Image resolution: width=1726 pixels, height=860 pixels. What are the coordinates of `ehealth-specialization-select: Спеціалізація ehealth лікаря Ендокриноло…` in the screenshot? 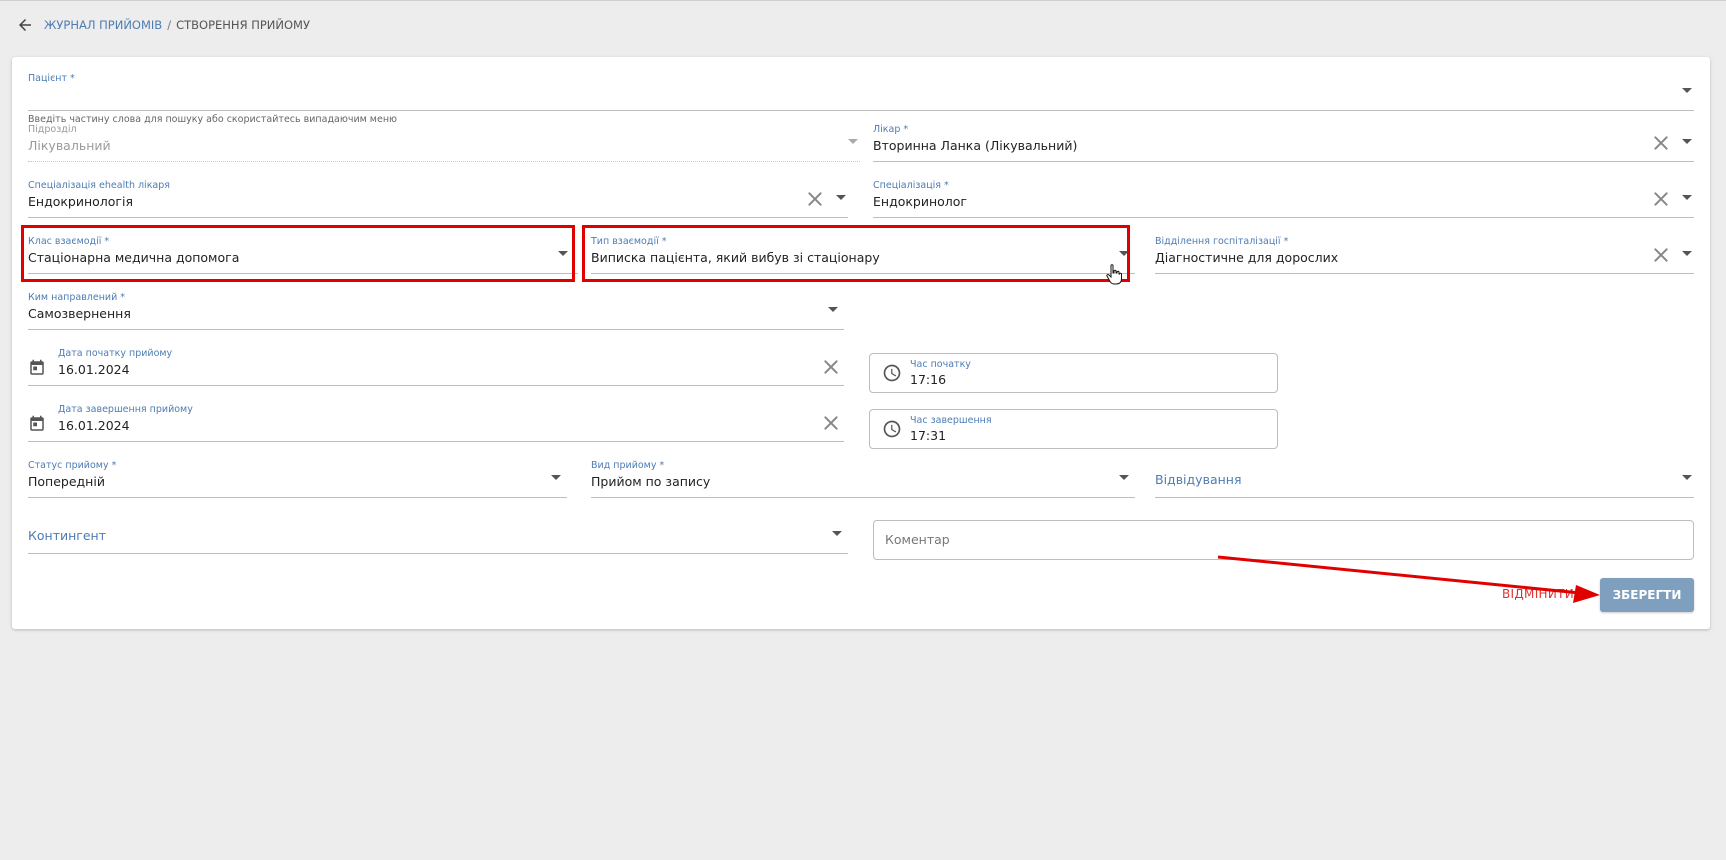 It's located at (438, 199).